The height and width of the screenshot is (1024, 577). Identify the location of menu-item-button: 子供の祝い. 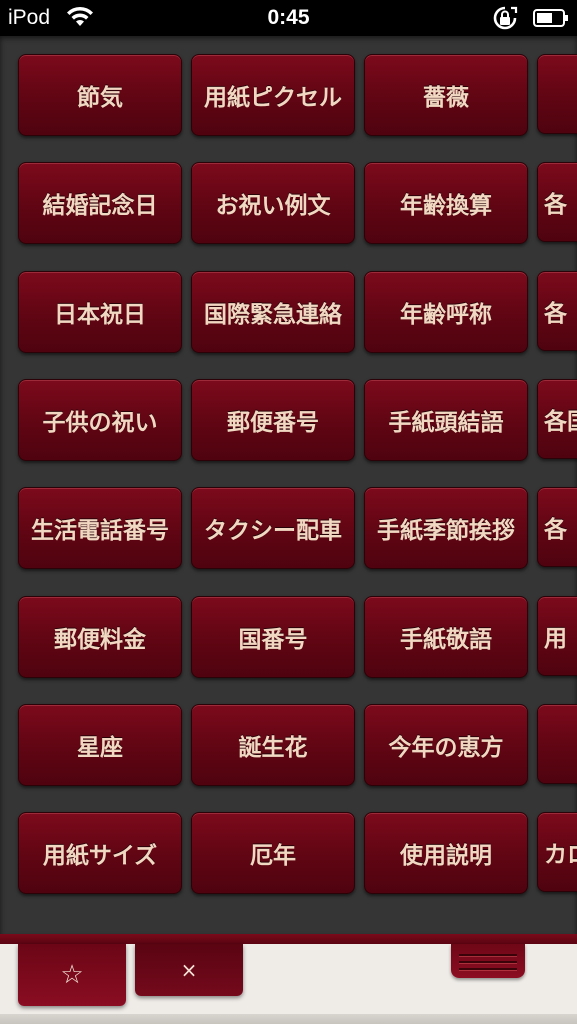
(100, 420).